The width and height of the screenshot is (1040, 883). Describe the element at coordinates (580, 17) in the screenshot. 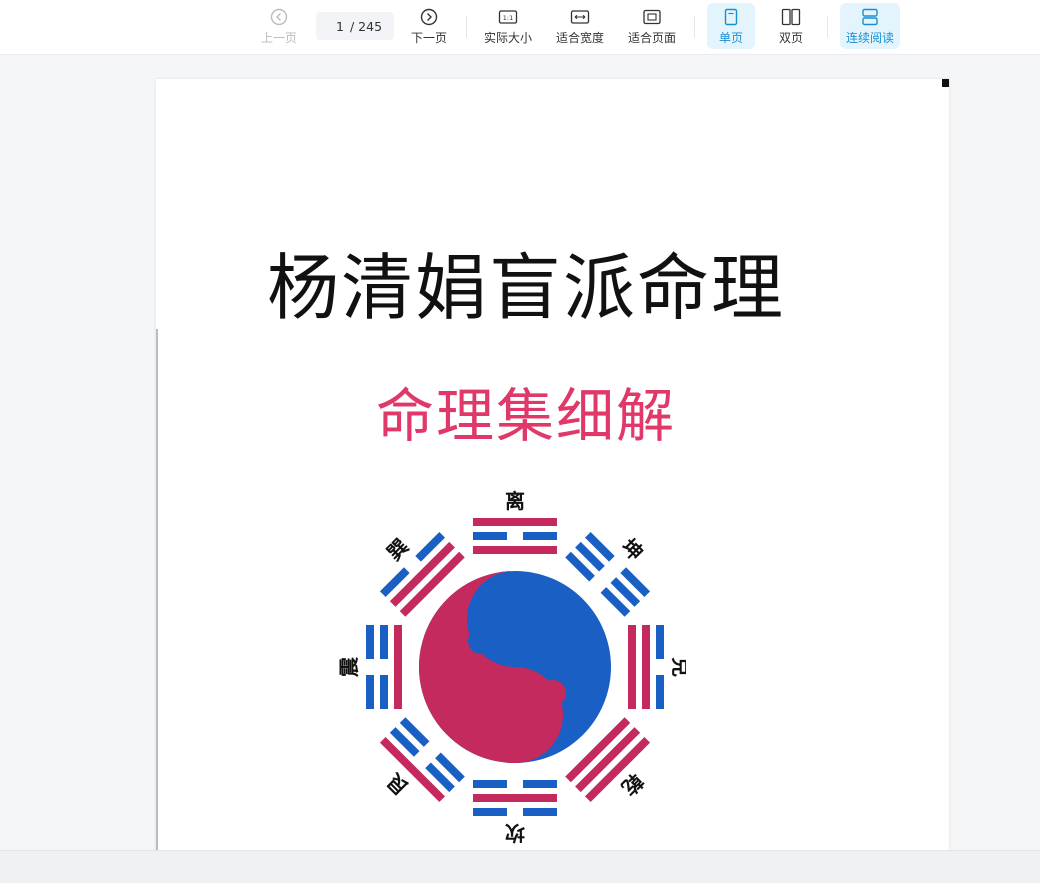

I see `fit-width-icon` at that location.